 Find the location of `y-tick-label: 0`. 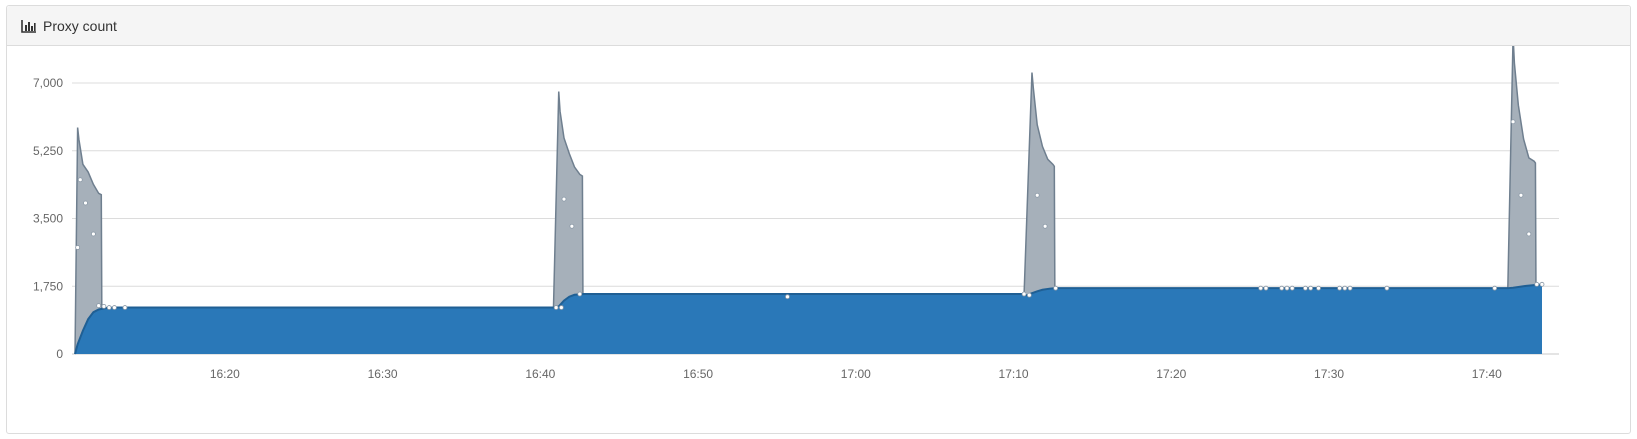

y-tick-label: 0 is located at coordinates (59, 354).